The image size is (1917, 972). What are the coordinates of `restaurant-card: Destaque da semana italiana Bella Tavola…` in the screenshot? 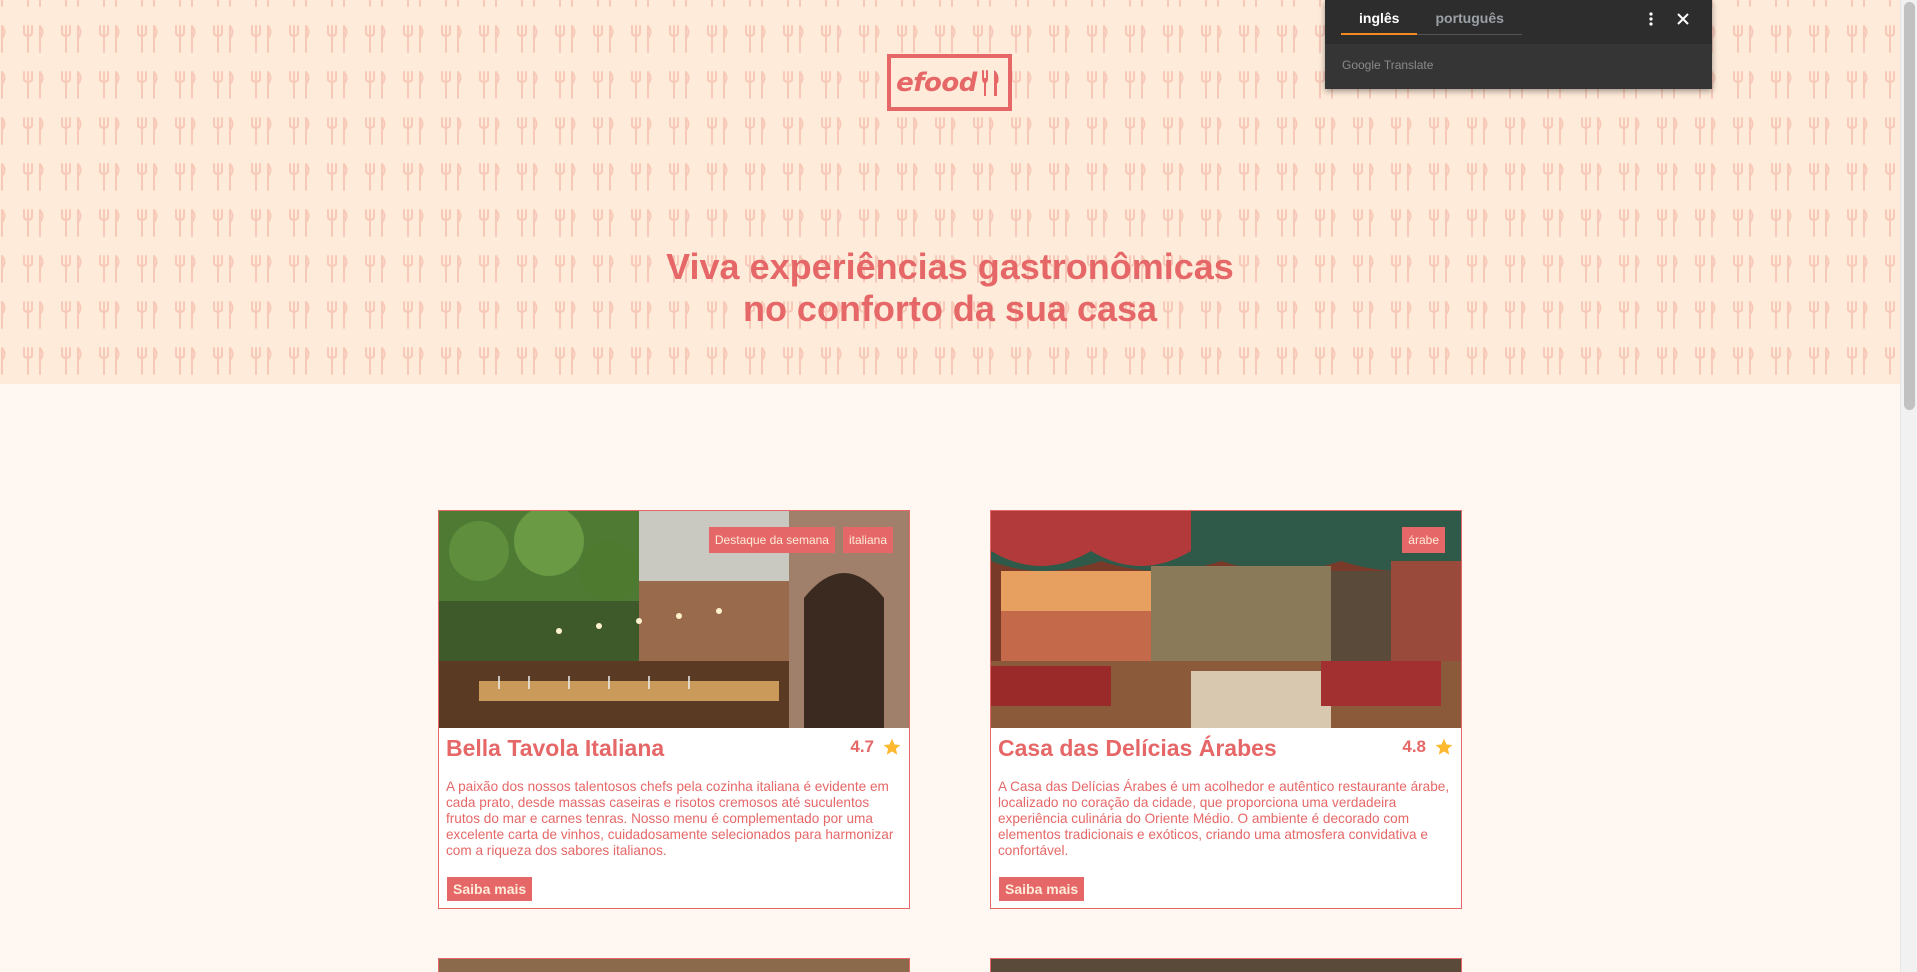 It's located at (674, 709).